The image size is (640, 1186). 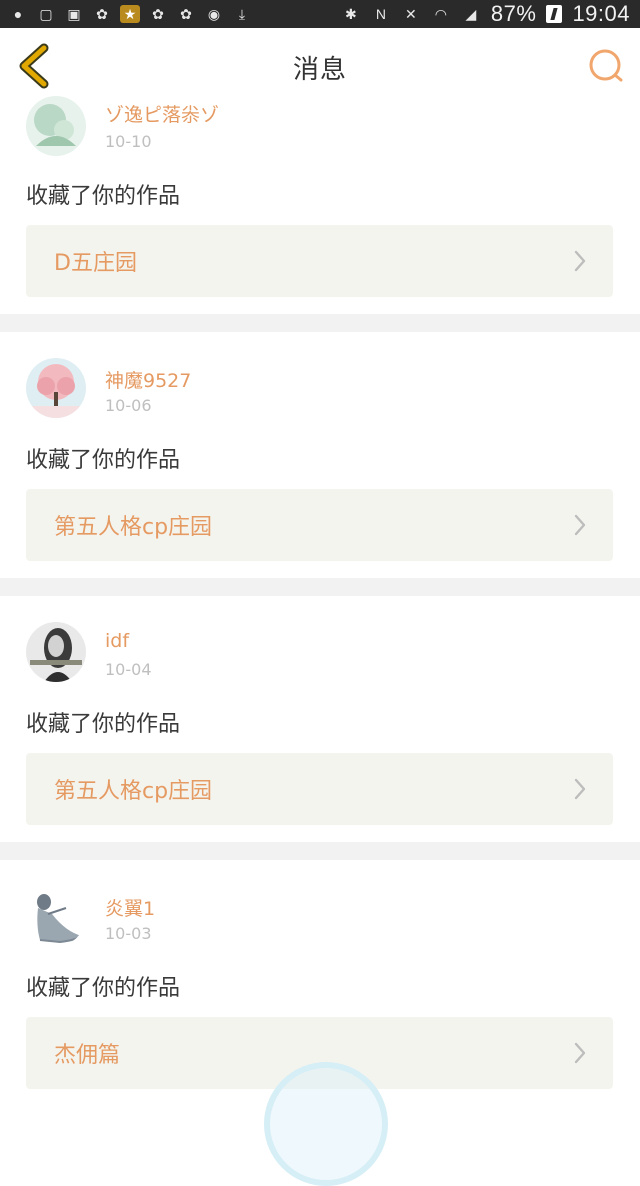 What do you see at coordinates (440, 13) in the screenshot?
I see `wifi-icon: ◠` at bounding box center [440, 13].